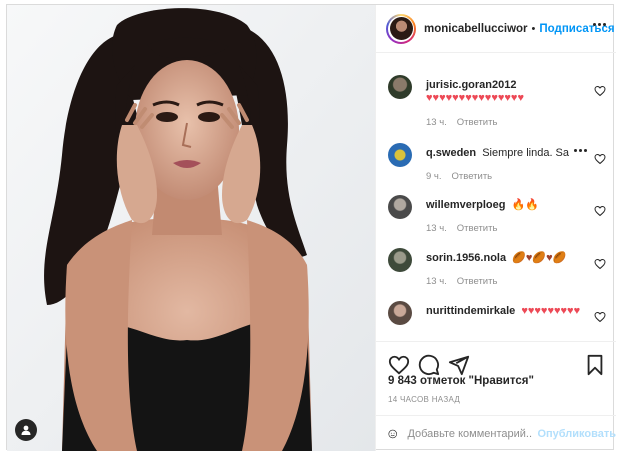  I want to click on comment-emoji-text: 🔥🔥, so click(525, 205).